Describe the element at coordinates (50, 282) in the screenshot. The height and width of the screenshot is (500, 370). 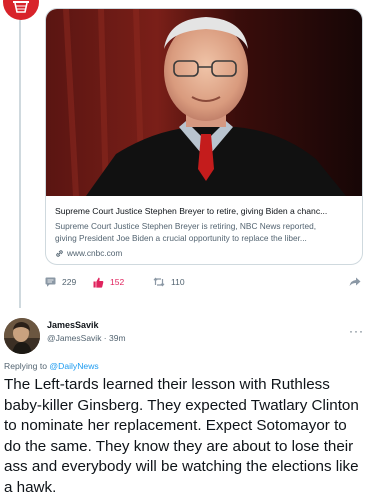
I see `reply-icon` at that location.